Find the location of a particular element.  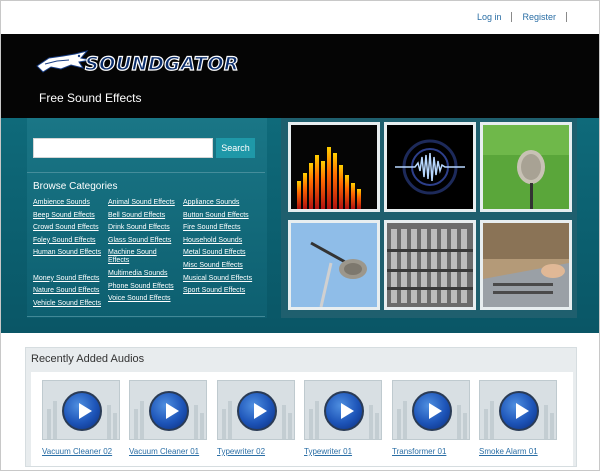

audio-title-link: Typewriter 02 is located at coordinates (257, 451).